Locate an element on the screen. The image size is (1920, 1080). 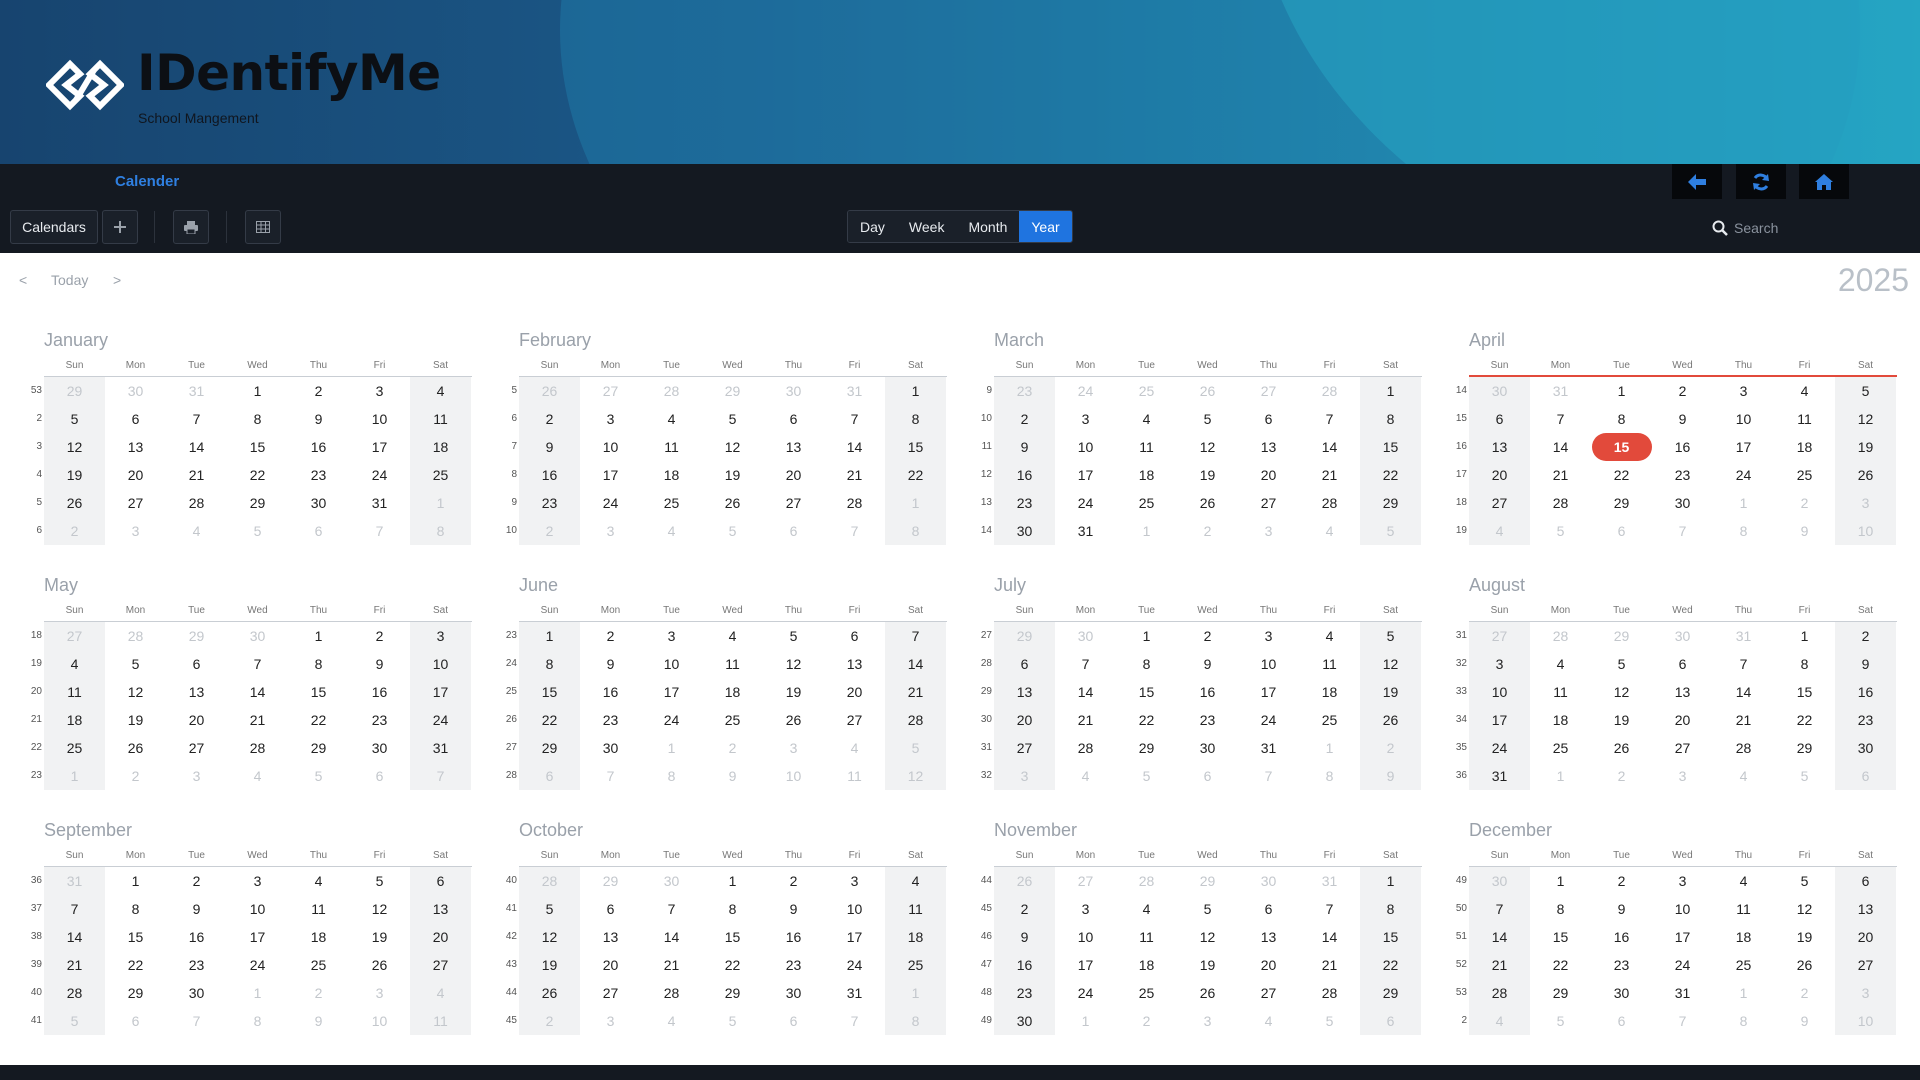
refresh-button is located at coordinates (1761, 181).